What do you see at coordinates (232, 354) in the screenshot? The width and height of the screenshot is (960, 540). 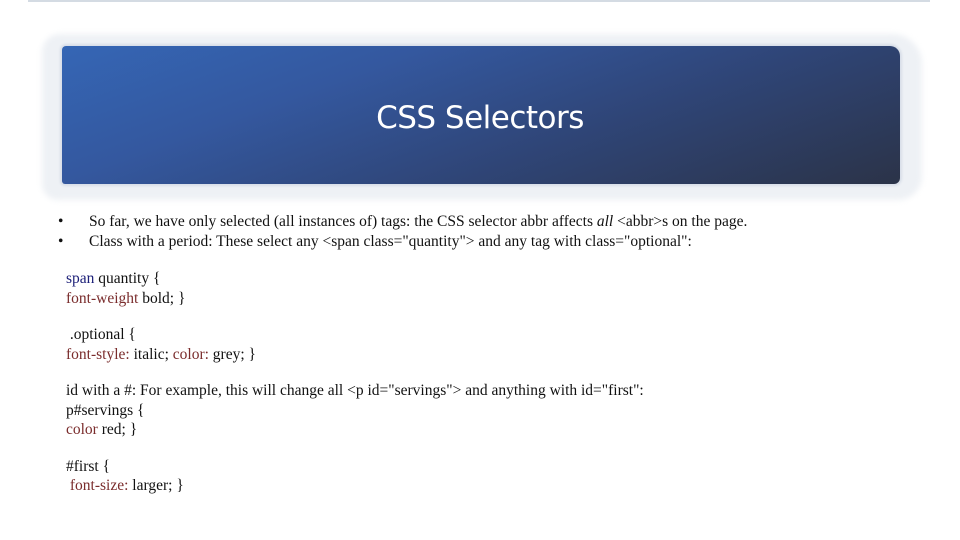 I see `code-text: grey; }` at bounding box center [232, 354].